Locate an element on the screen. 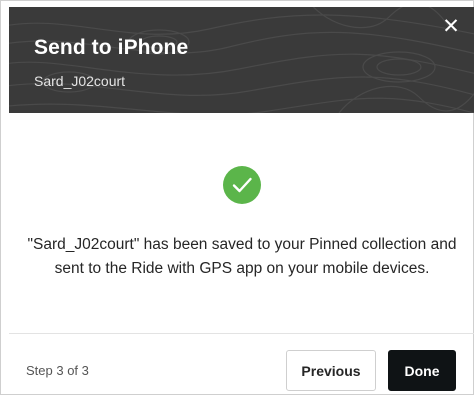 This screenshot has width=474, height=396. step-indicator: Step 3 of 3 is located at coordinates (57, 370).